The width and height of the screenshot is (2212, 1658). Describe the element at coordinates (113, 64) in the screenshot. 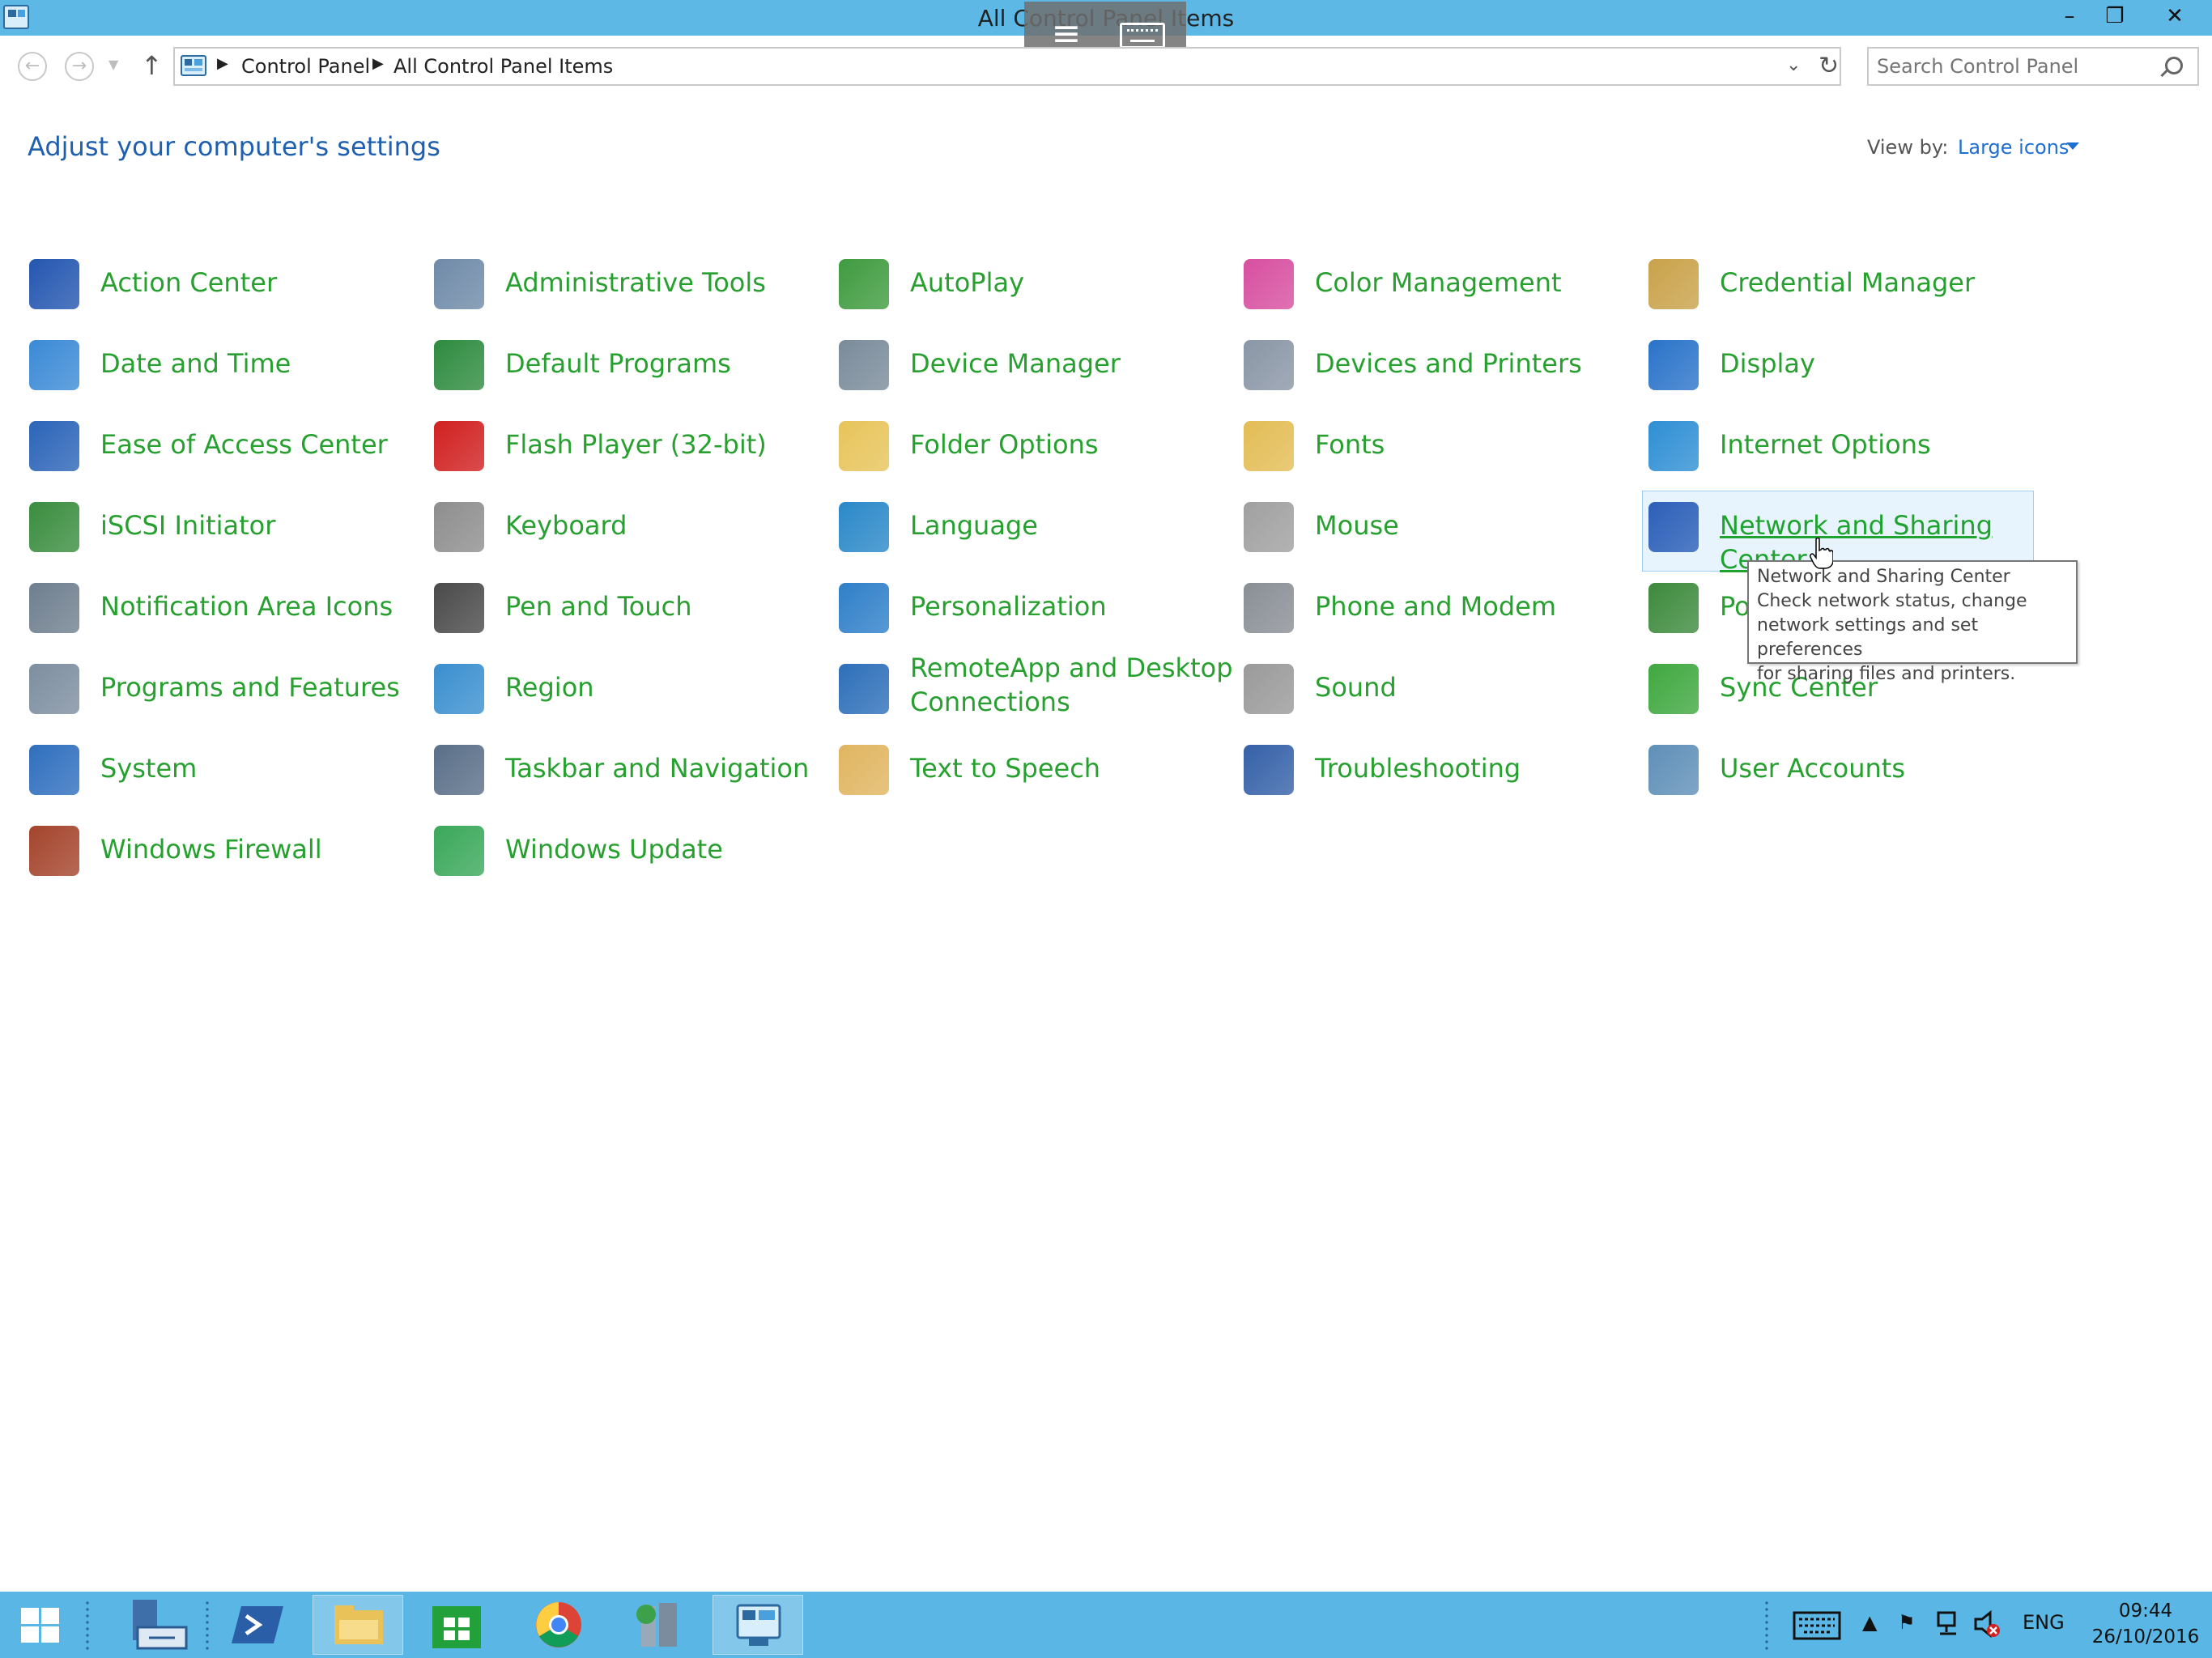

I see `recent-locations-chevron-icon: ▼` at that location.